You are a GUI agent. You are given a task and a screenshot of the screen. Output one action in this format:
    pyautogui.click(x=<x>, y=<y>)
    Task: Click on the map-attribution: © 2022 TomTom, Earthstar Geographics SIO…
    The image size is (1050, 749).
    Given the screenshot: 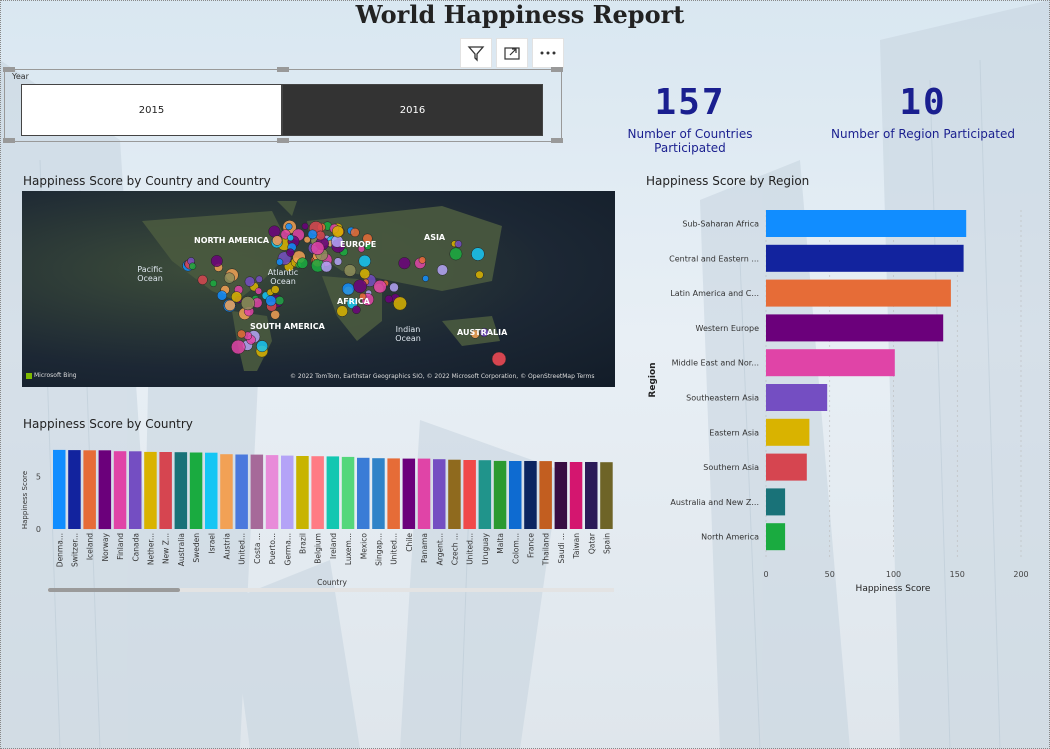 What is the action you would take?
    pyautogui.click(x=442, y=376)
    